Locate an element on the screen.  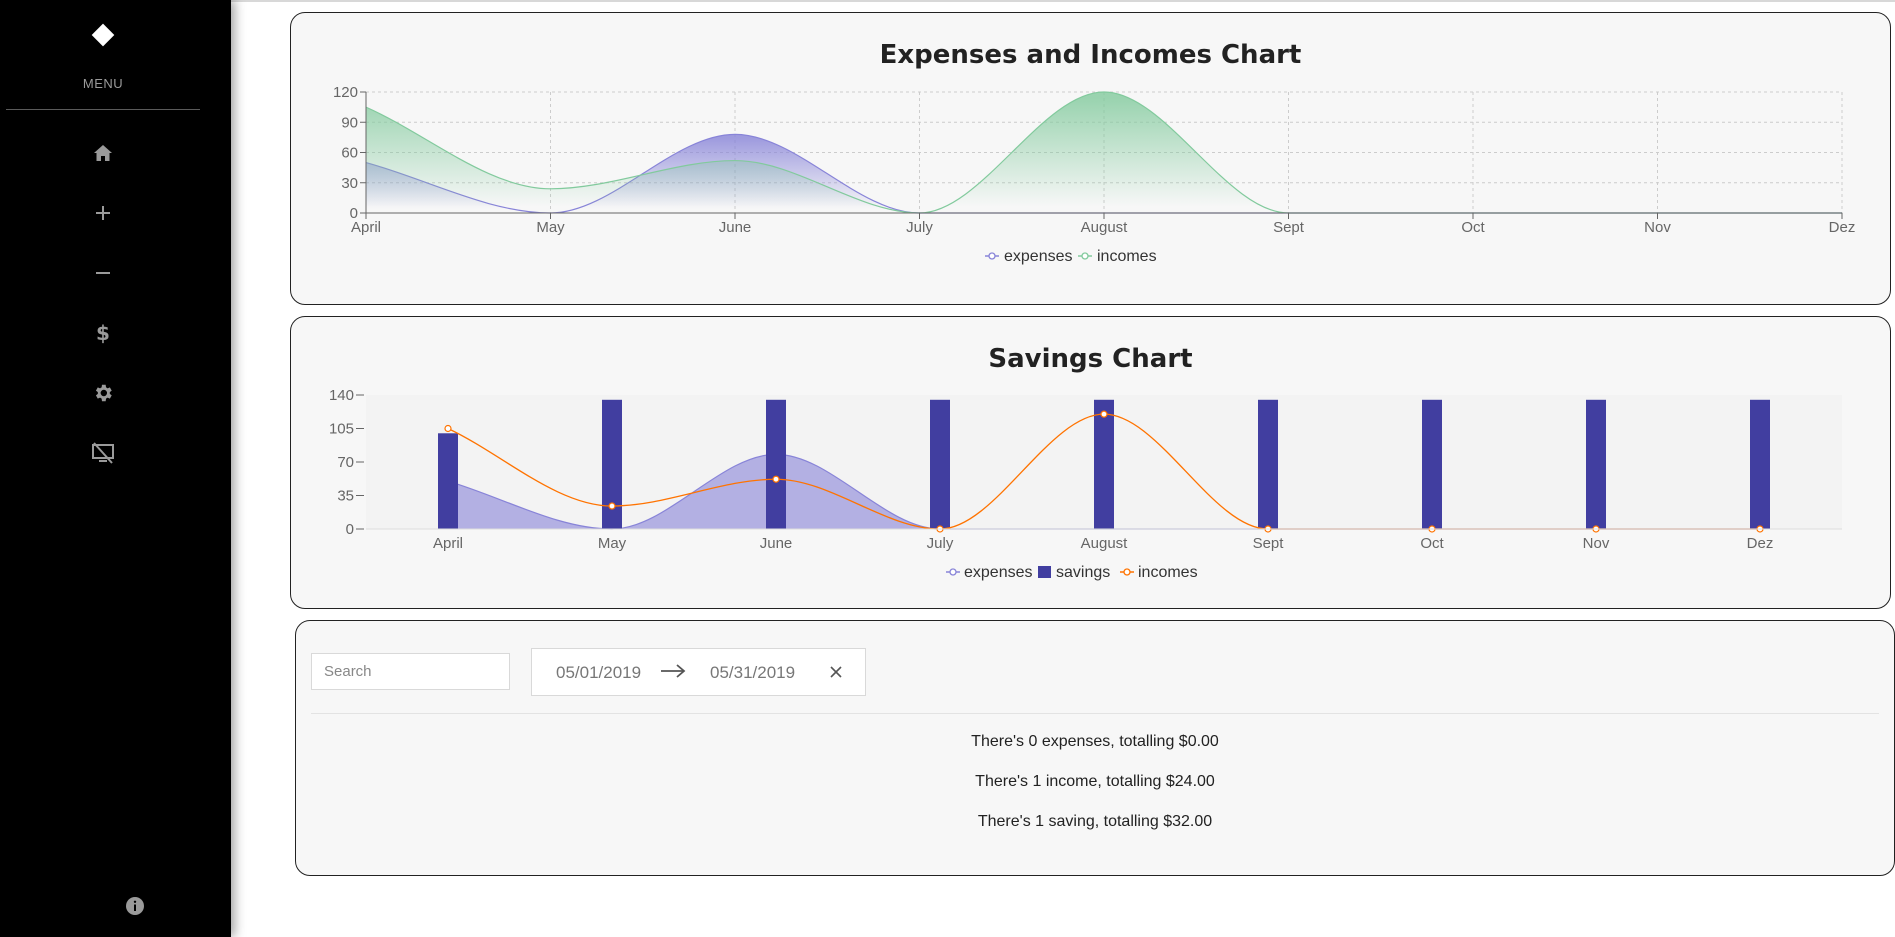
dollar-icon: $ is located at coordinates (103, 333).